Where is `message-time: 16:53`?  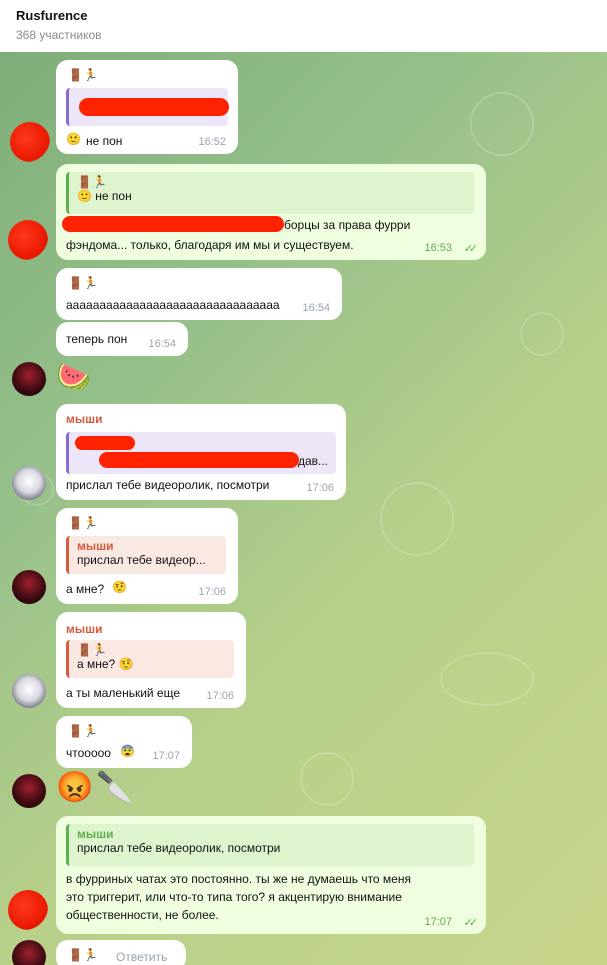 message-time: 16:53 is located at coordinates (438, 248).